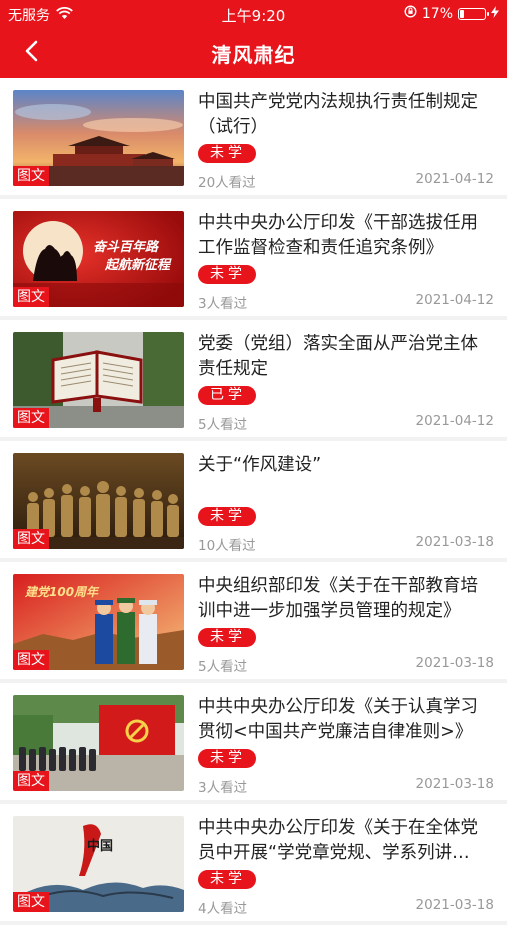 The width and height of the screenshot is (507, 925). What do you see at coordinates (98, 622) in the screenshot?
I see `article-thumbnail: 建党100周年 图文` at bounding box center [98, 622].